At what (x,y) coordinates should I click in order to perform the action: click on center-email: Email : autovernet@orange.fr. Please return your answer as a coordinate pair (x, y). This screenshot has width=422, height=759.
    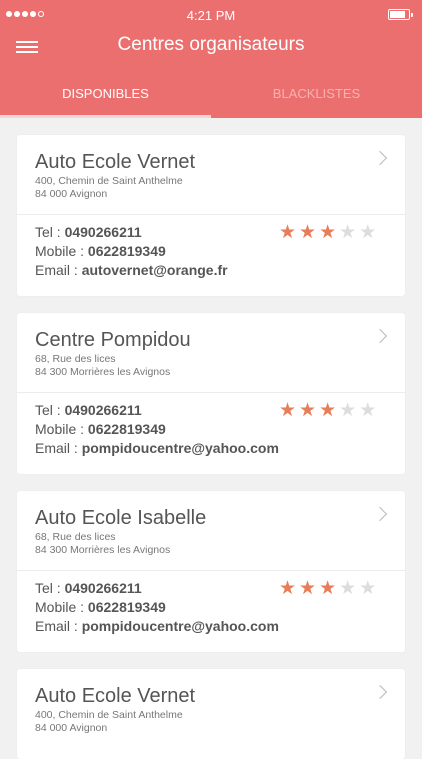
    Looking at the image, I should click on (131, 270).